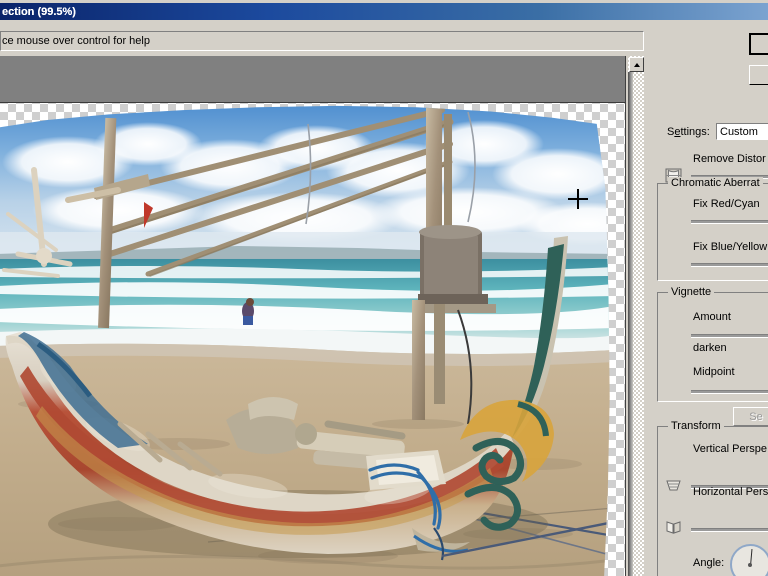  What do you see at coordinates (635, 316) in the screenshot?
I see `preview-vertical-scrollbar` at bounding box center [635, 316].